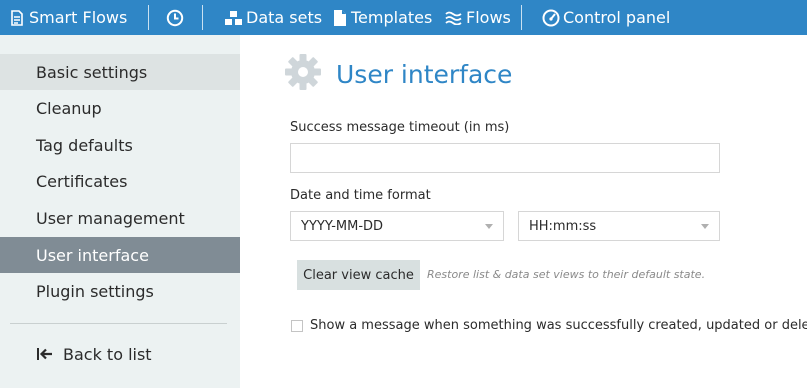 The image size is (807, 388). Describe the element at coordinates (303, 74) in the screenshot. I see `gear-icon` at that location.